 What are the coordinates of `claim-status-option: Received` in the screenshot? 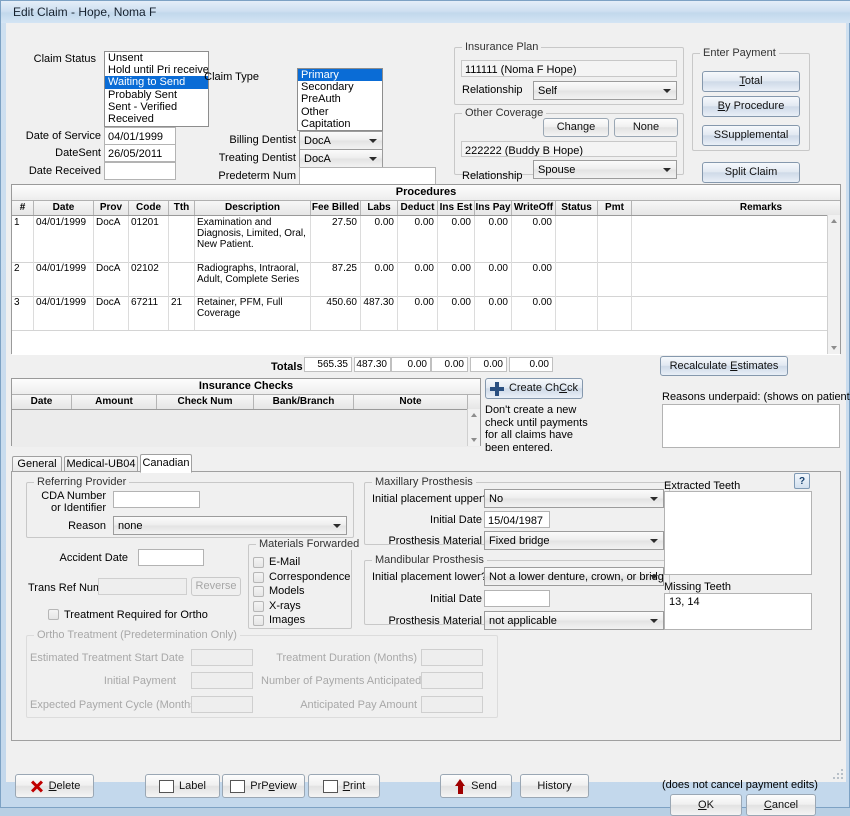 It's located at (156, 119).